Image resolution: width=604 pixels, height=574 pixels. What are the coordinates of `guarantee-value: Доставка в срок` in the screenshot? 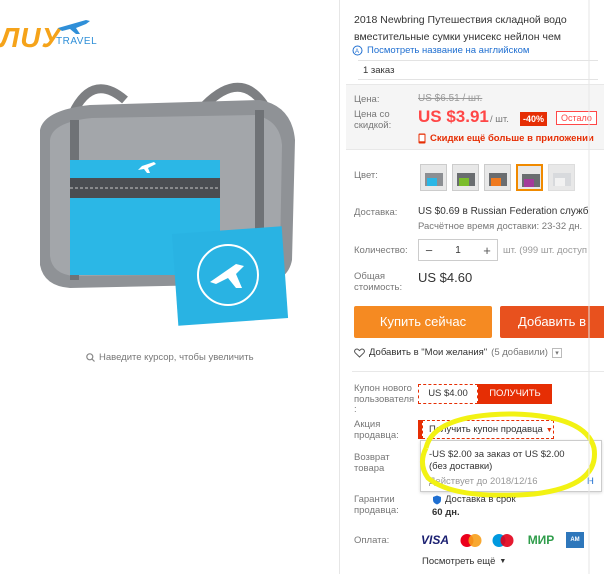 It's located at (474, 499).